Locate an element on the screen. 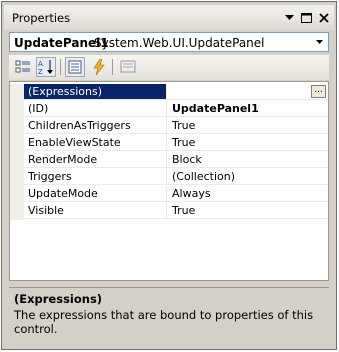 This screenshot has width=339, height=352. categorized-icon is located at coordinates (22, 66).